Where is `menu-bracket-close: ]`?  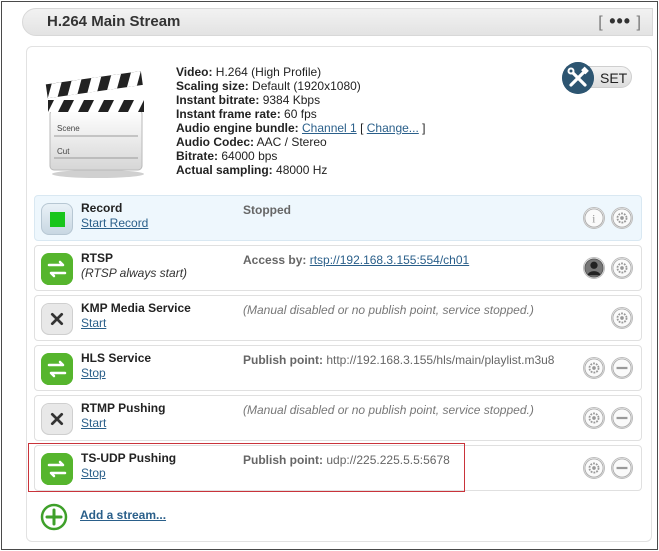 menu-bracket-close: ] is located at coordinates (639, 22).